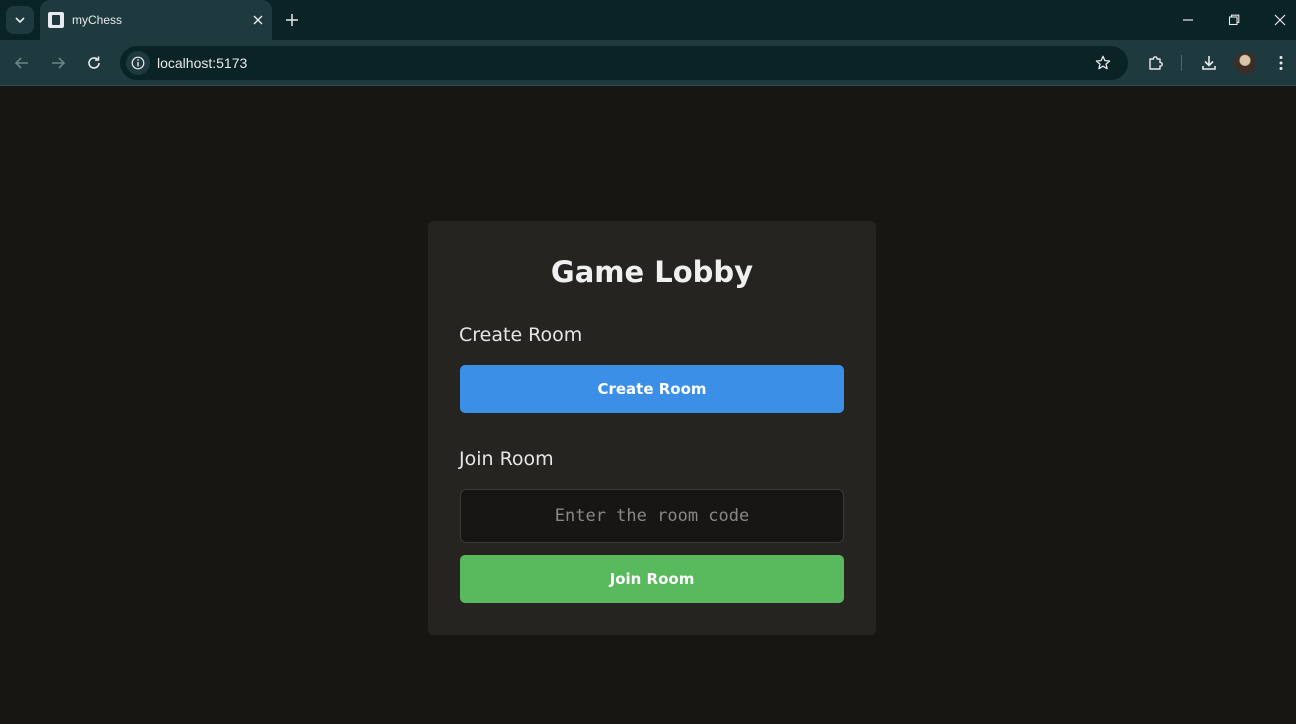 The height and width of the screenshot is (724, 1296). Describe the element at coordinates (1245, 63) in the screenshot. I see `profile-avatar` at that location.